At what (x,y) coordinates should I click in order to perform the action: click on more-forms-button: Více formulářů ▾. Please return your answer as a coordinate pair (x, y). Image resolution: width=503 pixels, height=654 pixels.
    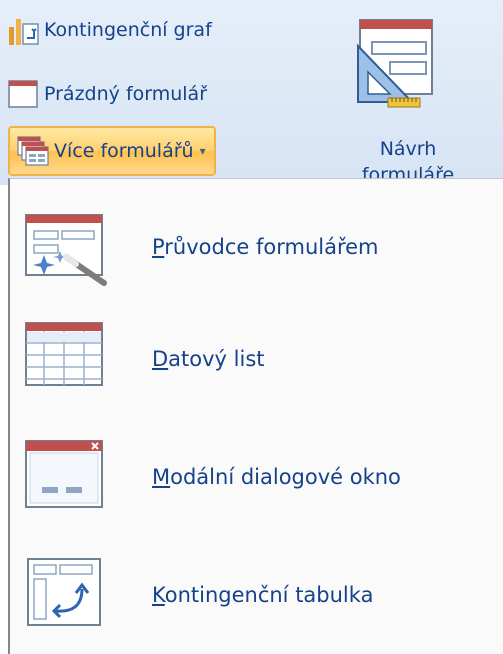
    Looking at the image, I should click on (112, 151).